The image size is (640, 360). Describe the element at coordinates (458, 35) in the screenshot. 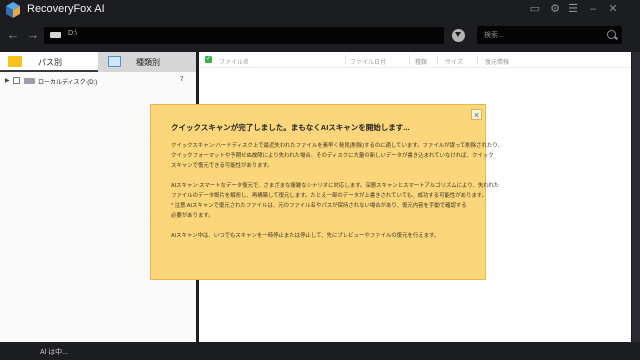

I see `filter-icon` at that location.